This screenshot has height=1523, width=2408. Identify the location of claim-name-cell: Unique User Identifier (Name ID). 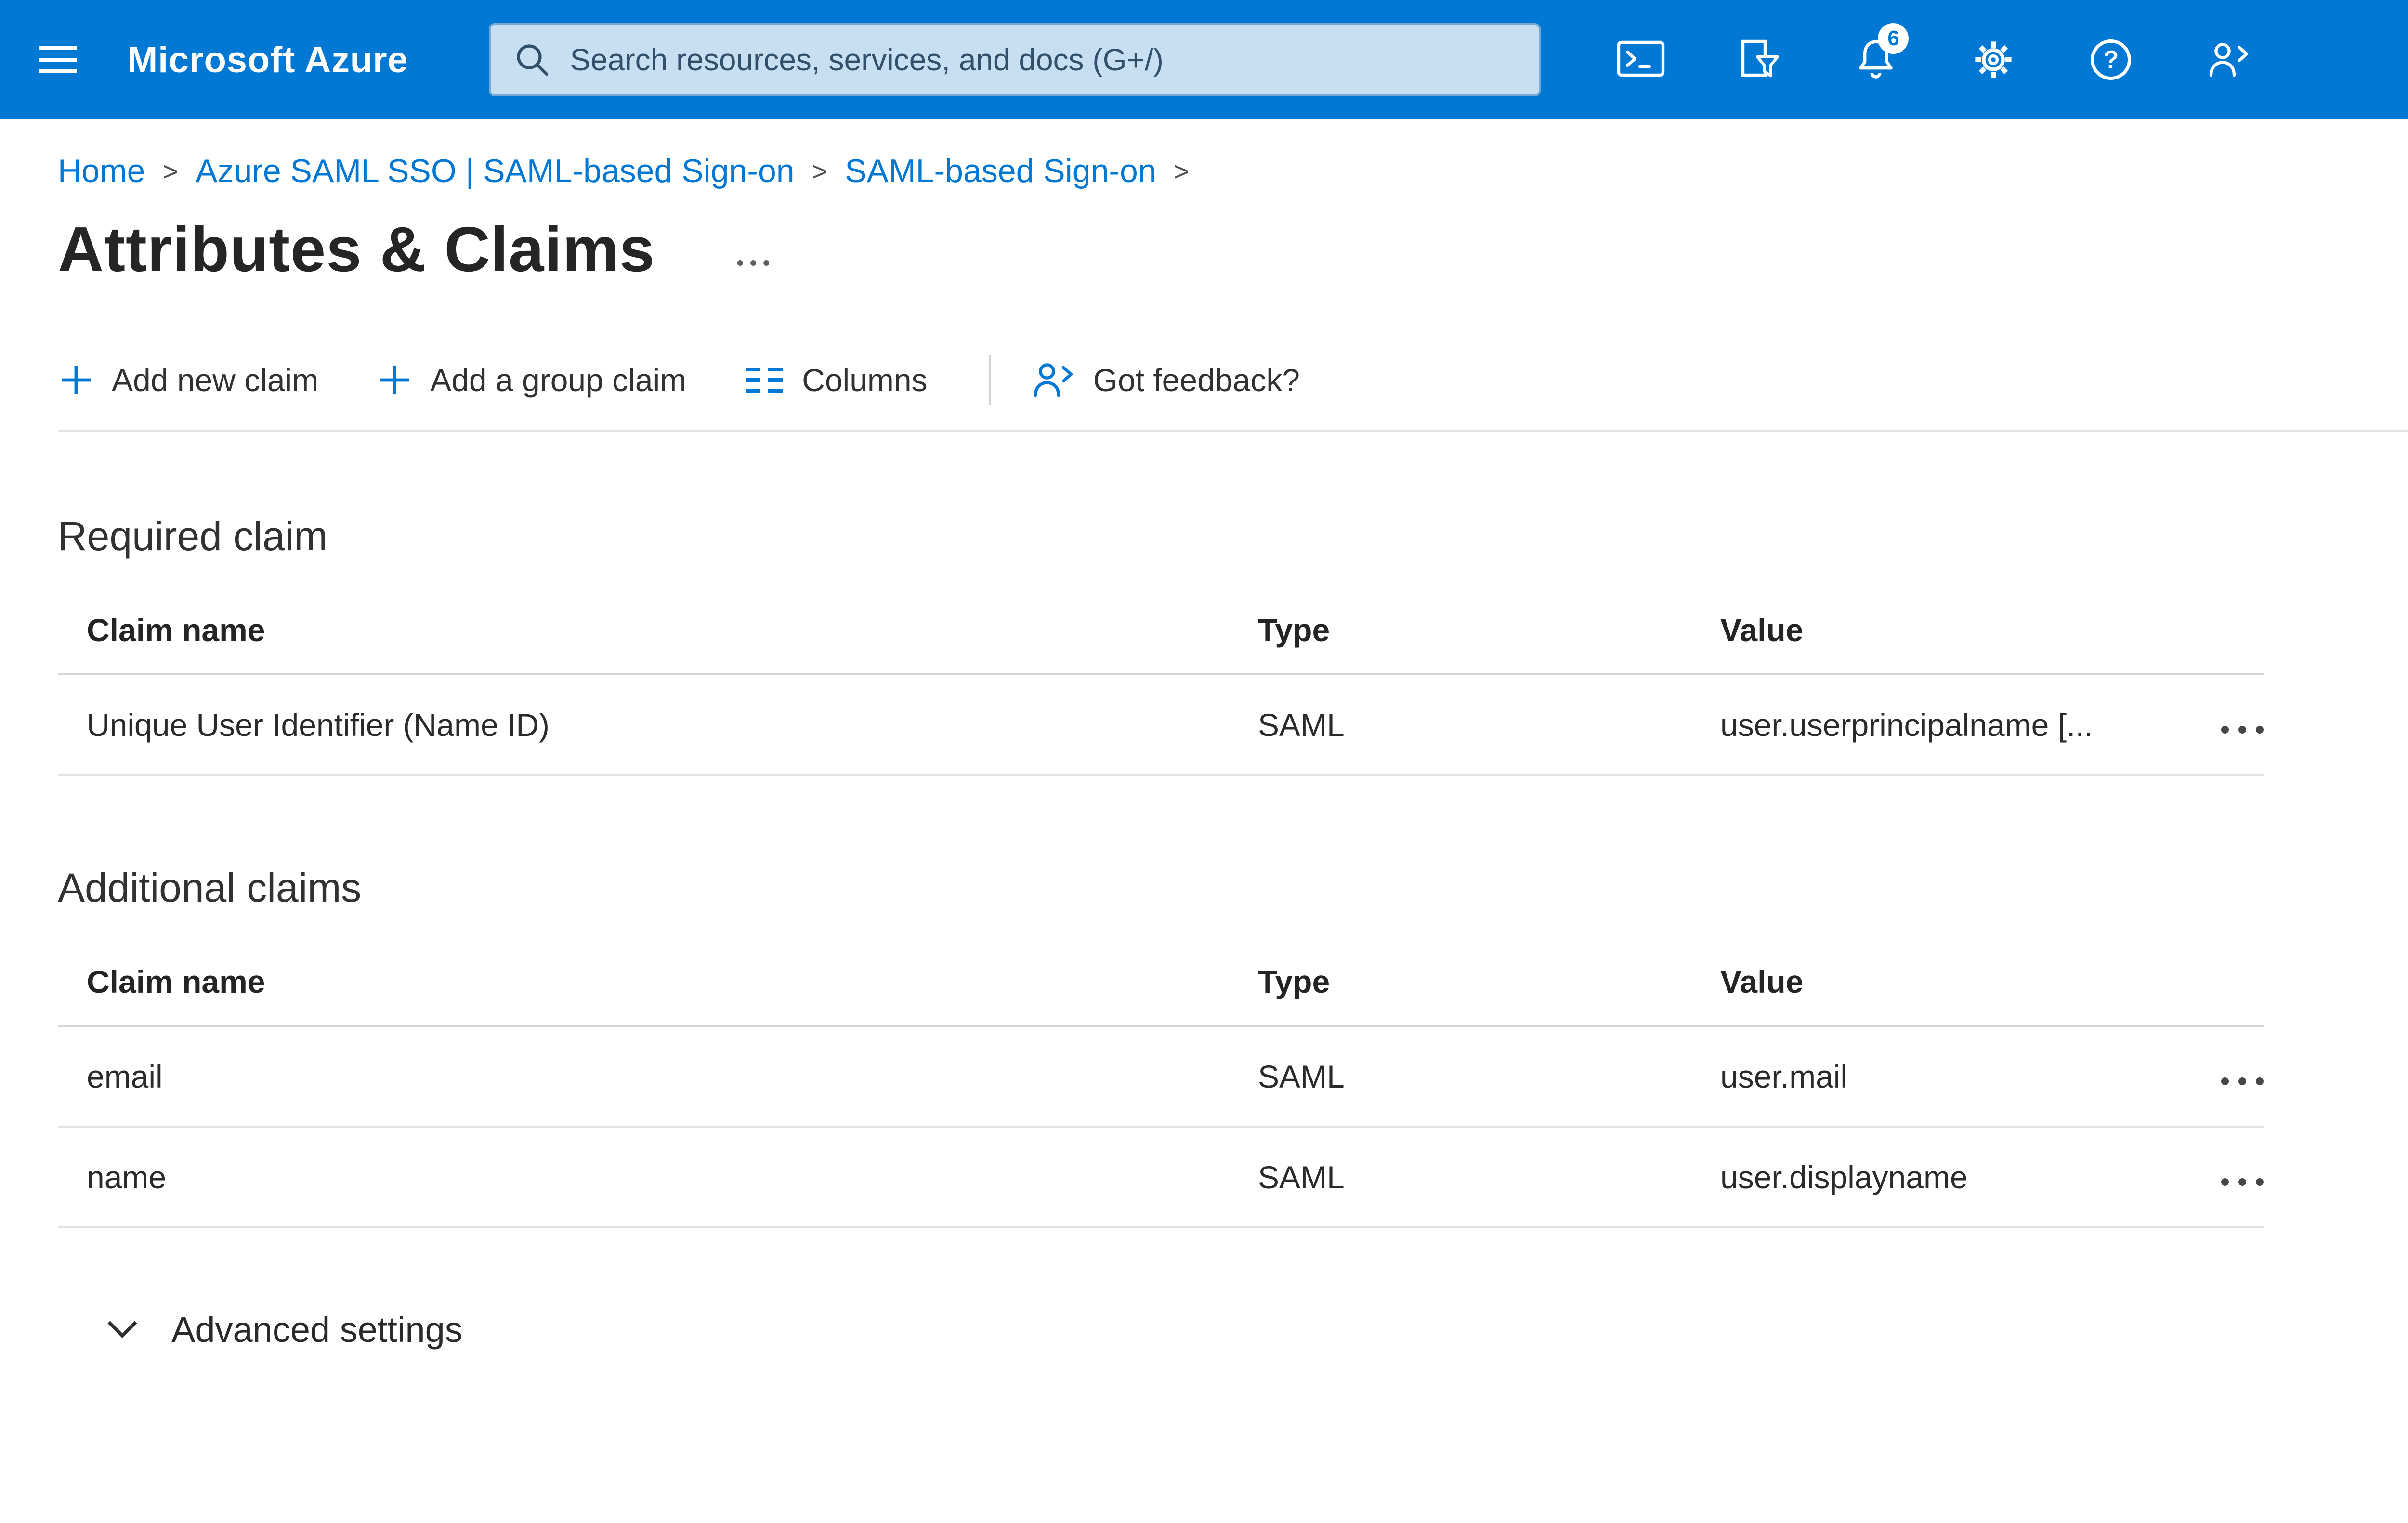
(643, 725).